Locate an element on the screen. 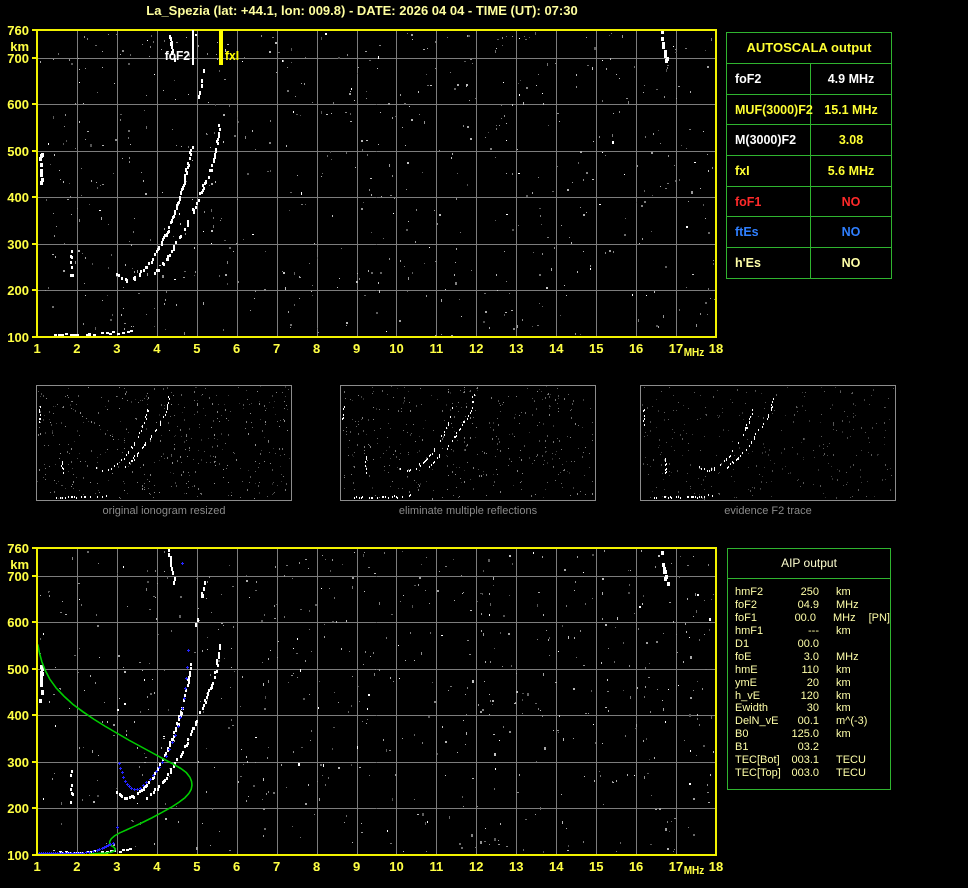  autoscala-row-value: 3.08 is located at coordinates (851, 140).